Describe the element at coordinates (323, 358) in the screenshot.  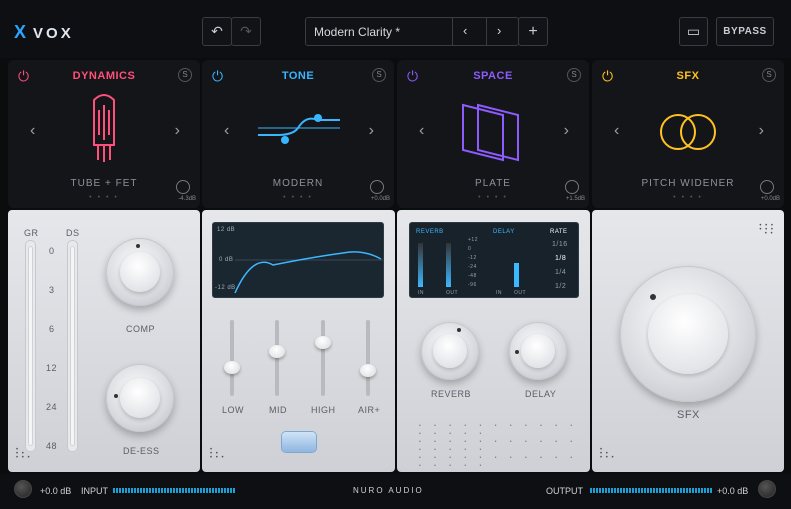
I see `high-slider` at that location.